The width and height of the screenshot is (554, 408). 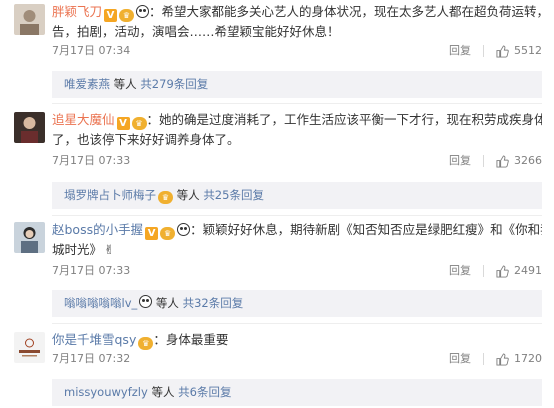 I want to click on comment-username: 胖颖飞刀, so click(x=77, y=11).